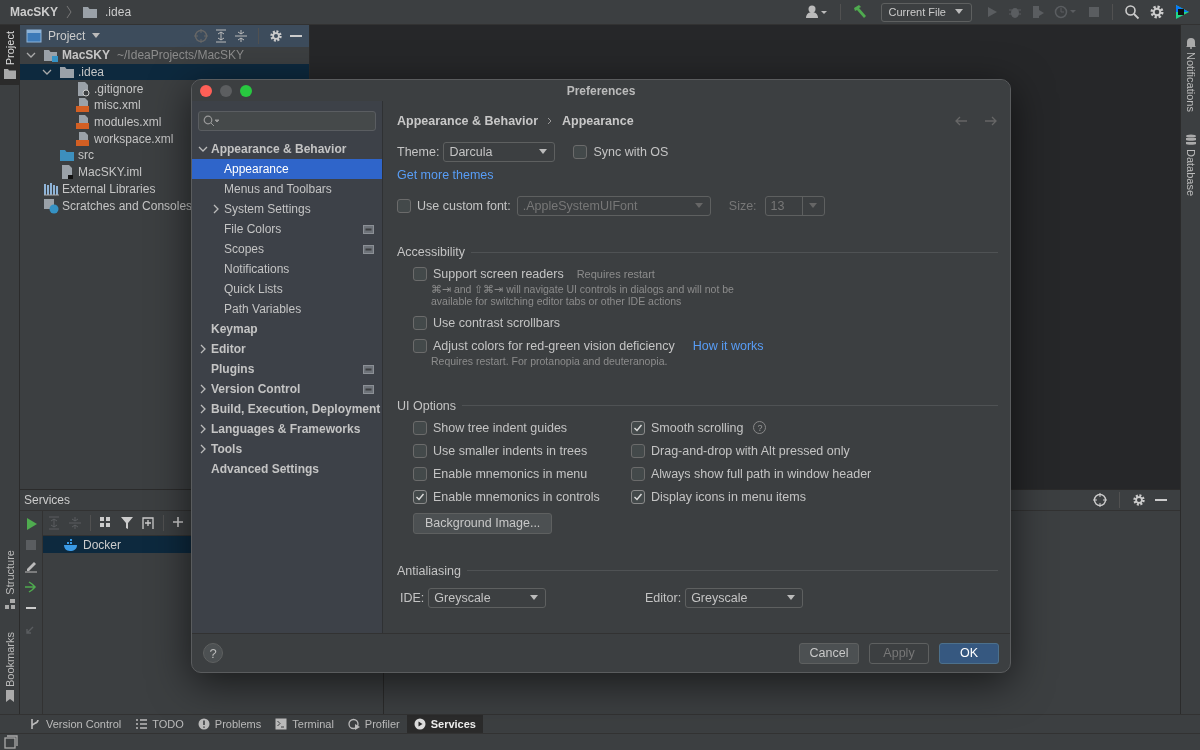 This screenshot has height=750, width=1200. I want to click on editor-antialiasing-dropdown: Greyscale, so click(744, 597).